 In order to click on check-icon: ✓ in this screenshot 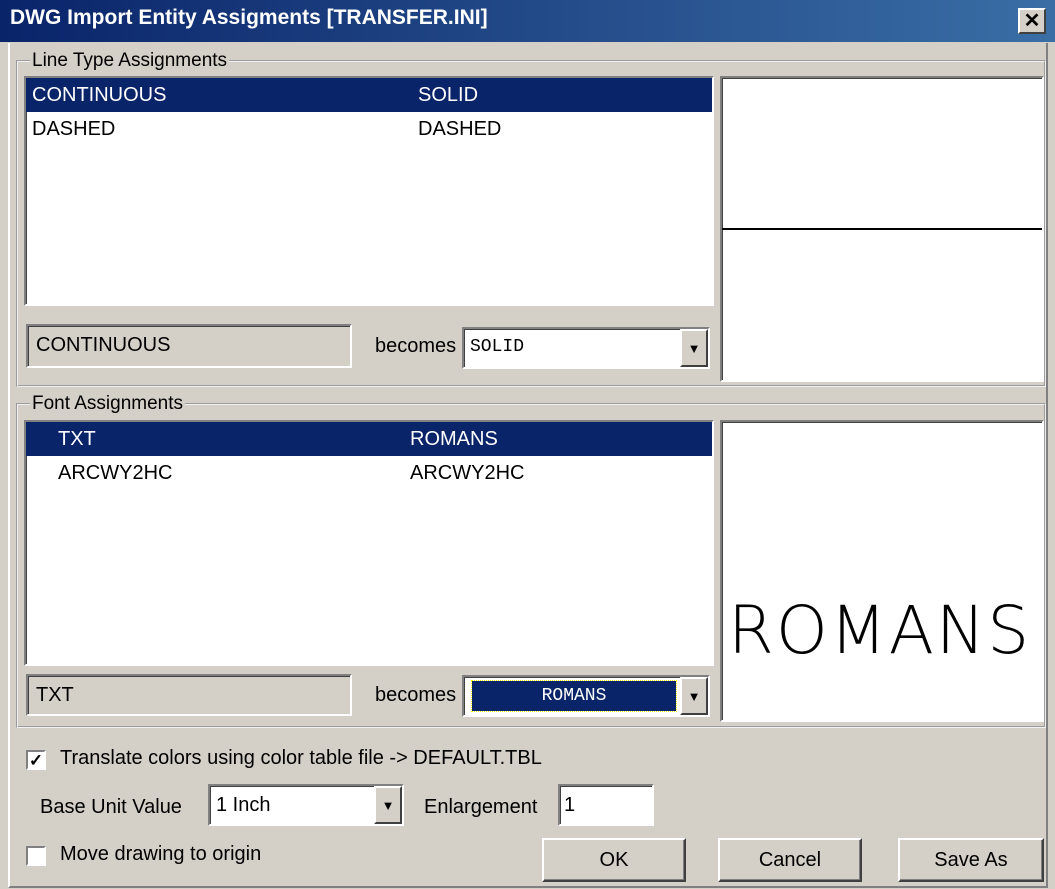, I will do `click(36, 760)`.